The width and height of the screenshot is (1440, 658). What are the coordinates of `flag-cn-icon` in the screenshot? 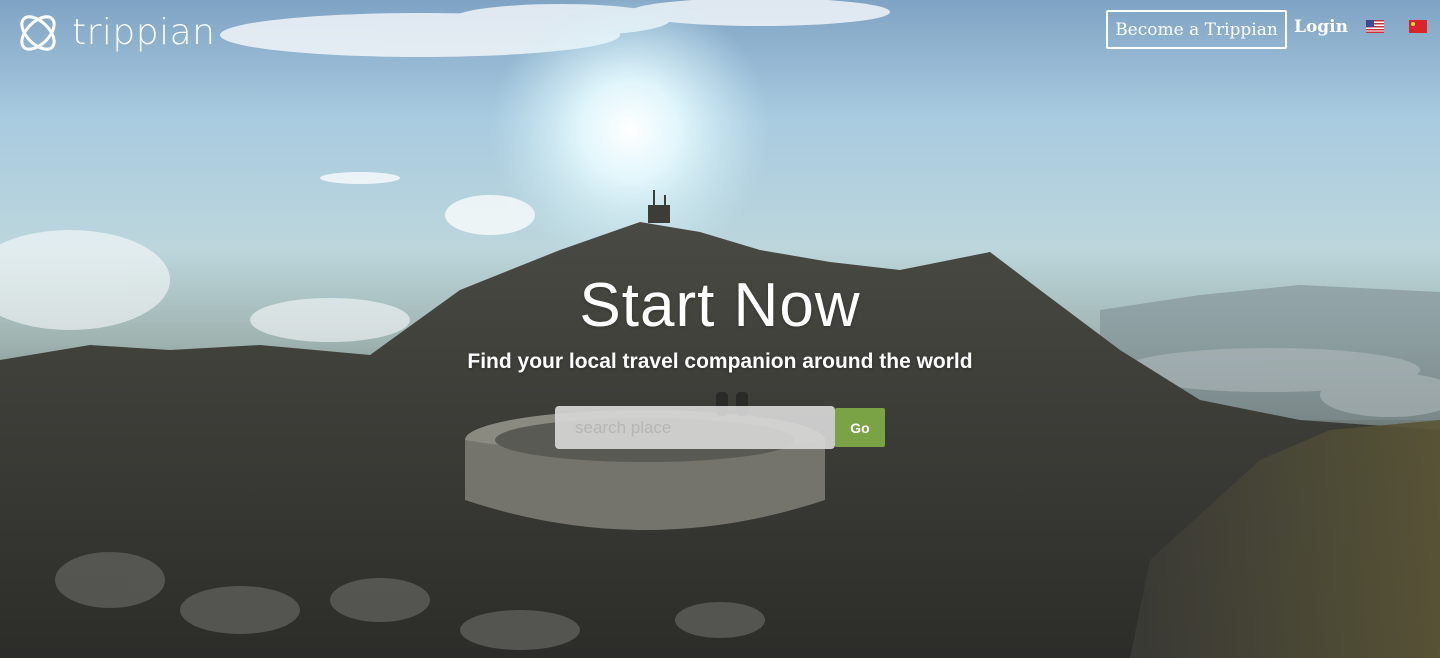 It's located at (1418, 26).